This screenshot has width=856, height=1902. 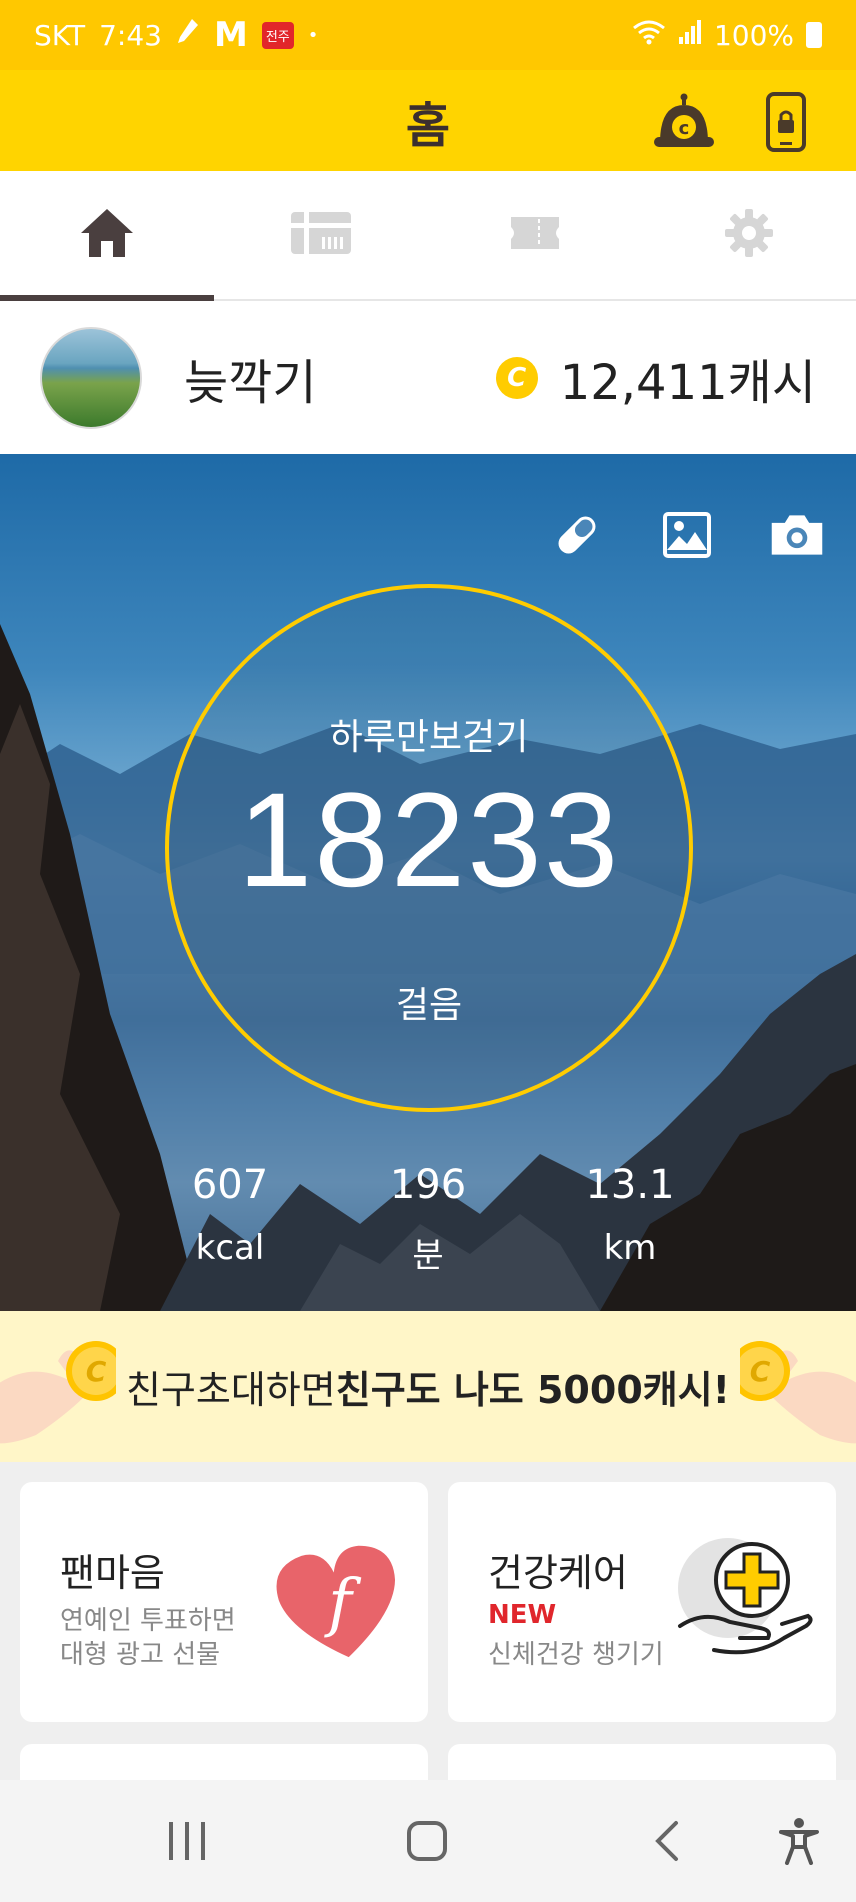 I want to click on system-nav-bar, so click(x=428, y=1841).